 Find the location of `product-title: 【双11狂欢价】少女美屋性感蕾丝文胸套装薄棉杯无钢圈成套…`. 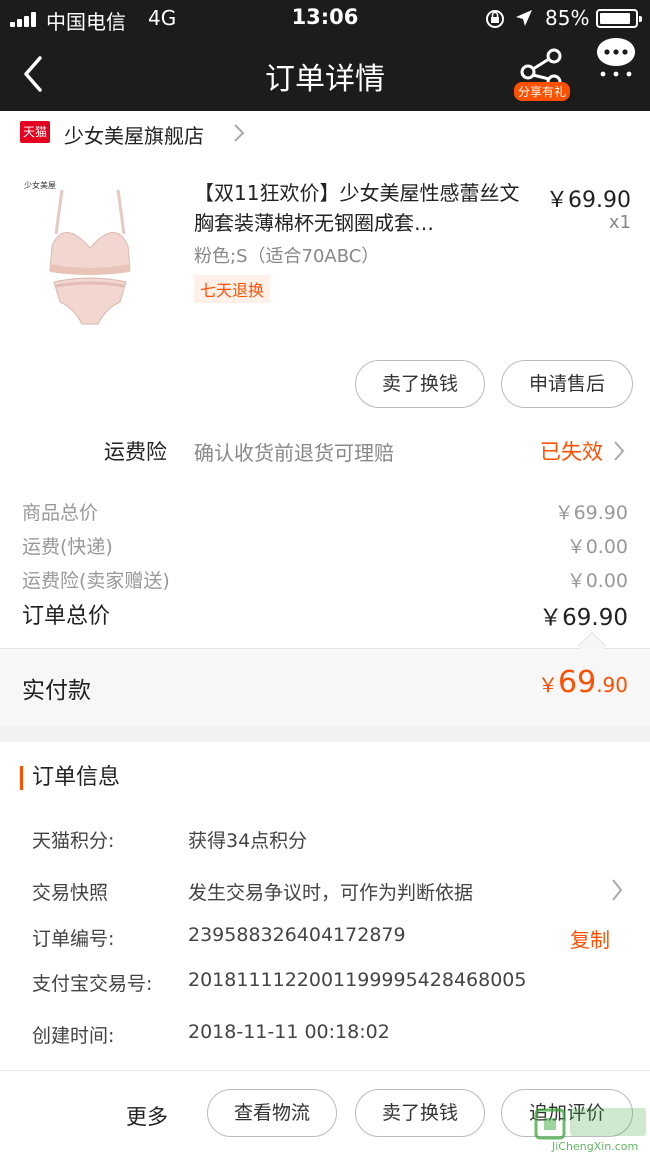

product-title: 【双11狂欢价】少女美屋性感蕾丝文胸套装薄棉杯无钢圈成套… is located at coordinates (359, 208).